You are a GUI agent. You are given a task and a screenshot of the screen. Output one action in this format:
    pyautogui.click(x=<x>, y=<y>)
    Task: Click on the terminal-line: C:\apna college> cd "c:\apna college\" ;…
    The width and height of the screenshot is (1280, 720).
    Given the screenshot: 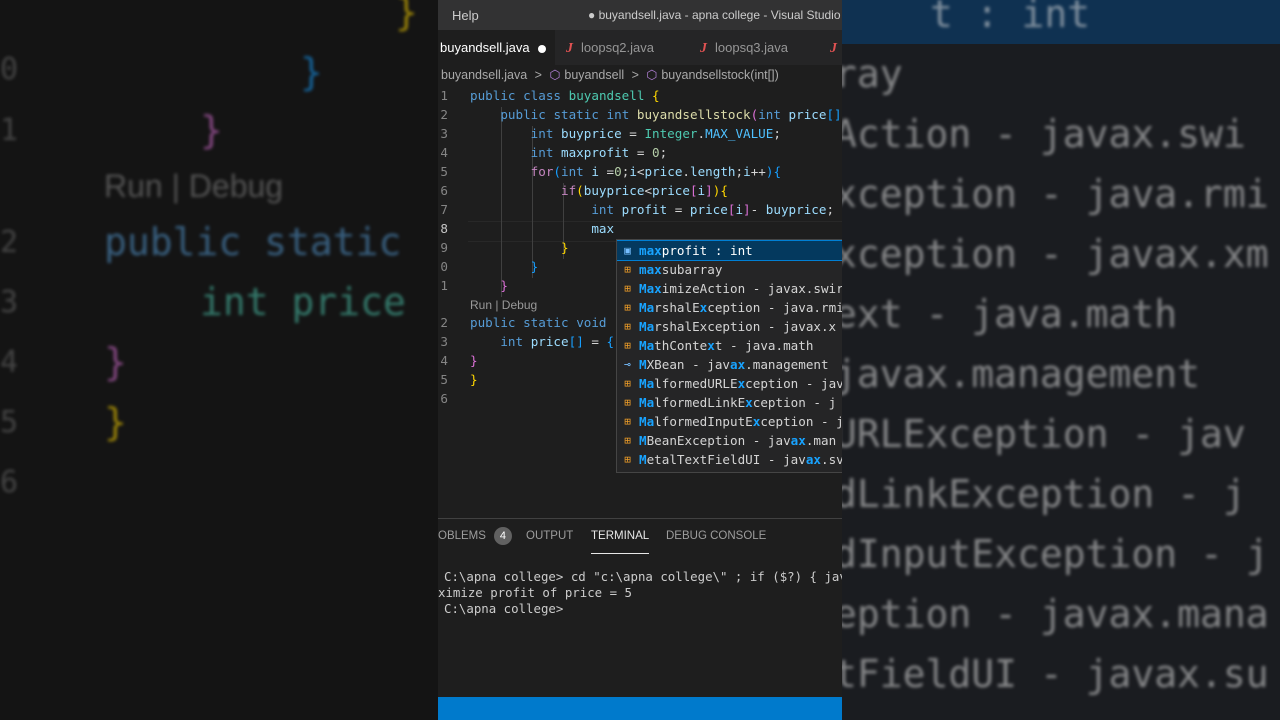 What is the action you would take?
    pyautogui.click(x=643, y=576)
    